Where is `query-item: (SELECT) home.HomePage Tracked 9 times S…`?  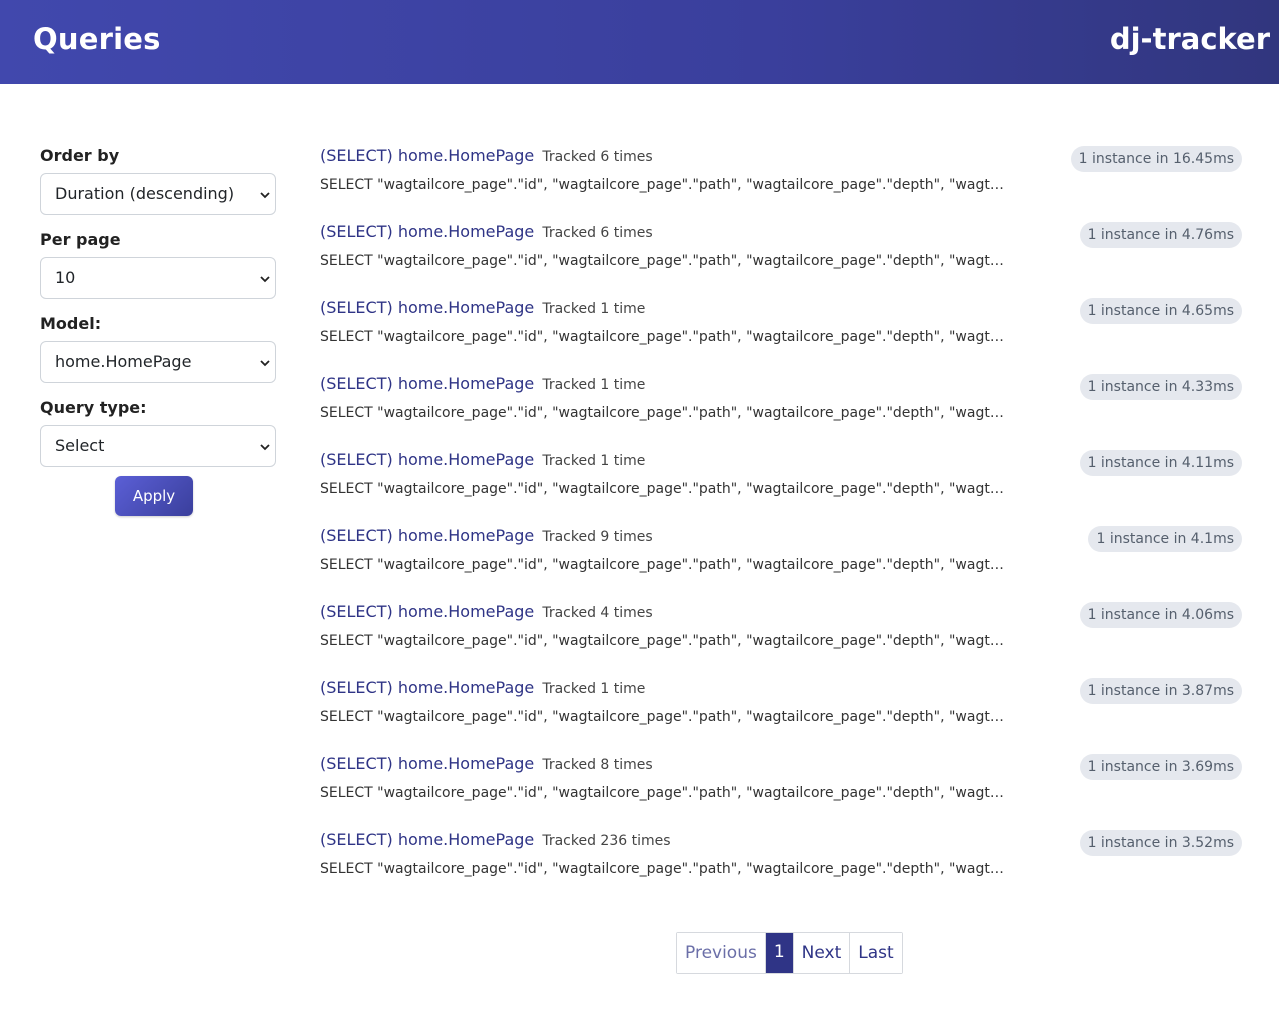
query-item: (SELECT) home.HomePage Tracked 9 times S… is located at coordinates (781, 562).